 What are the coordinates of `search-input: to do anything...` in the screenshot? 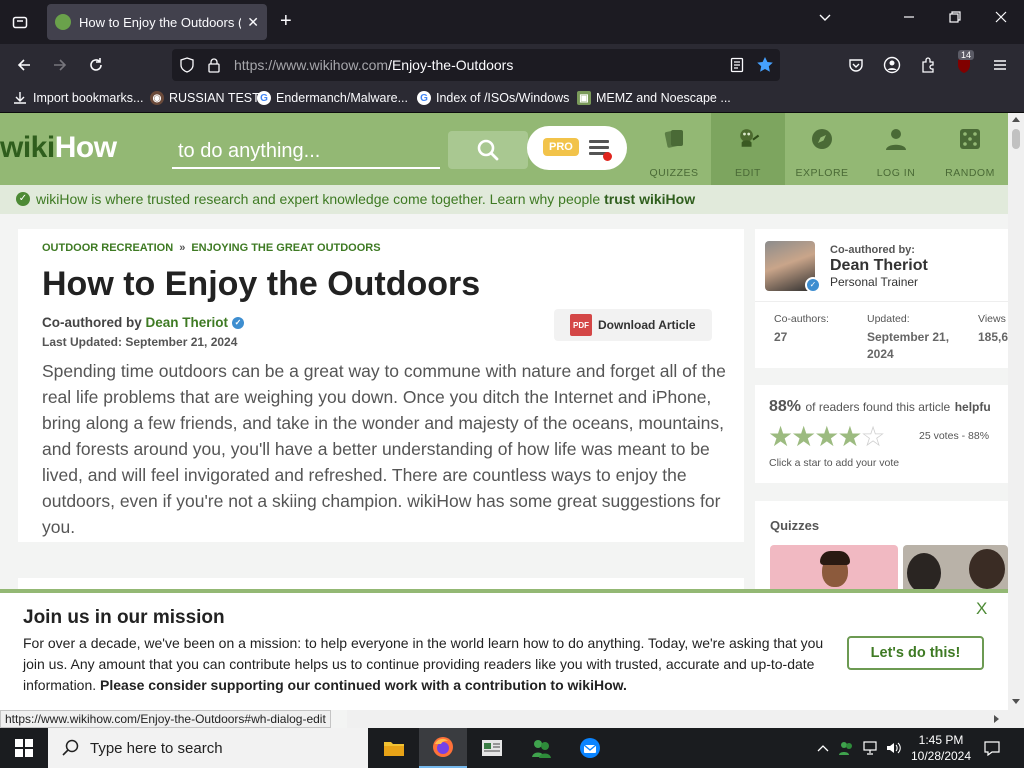 It's located at (306, 151).